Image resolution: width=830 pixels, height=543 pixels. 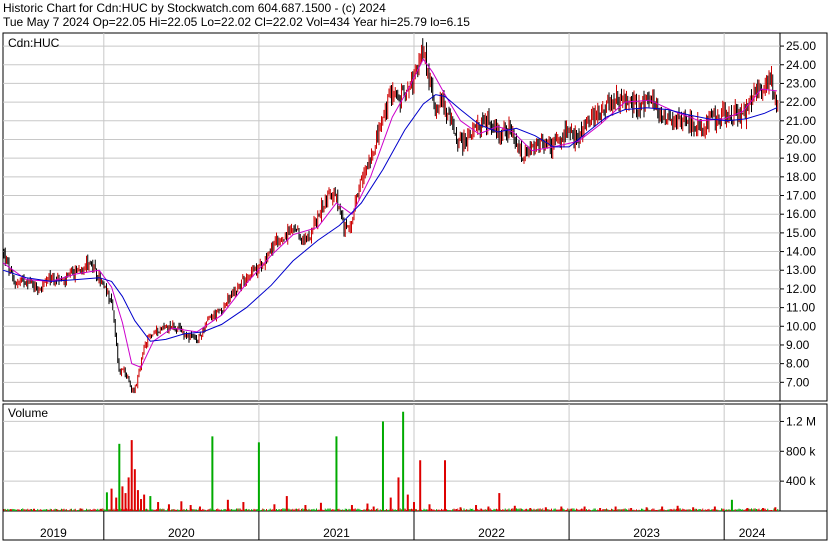 What do you see at coordinates (798, 382) in the screenshot?
I see `price-tick-label: 7.00` at bounding box center [798, 382].